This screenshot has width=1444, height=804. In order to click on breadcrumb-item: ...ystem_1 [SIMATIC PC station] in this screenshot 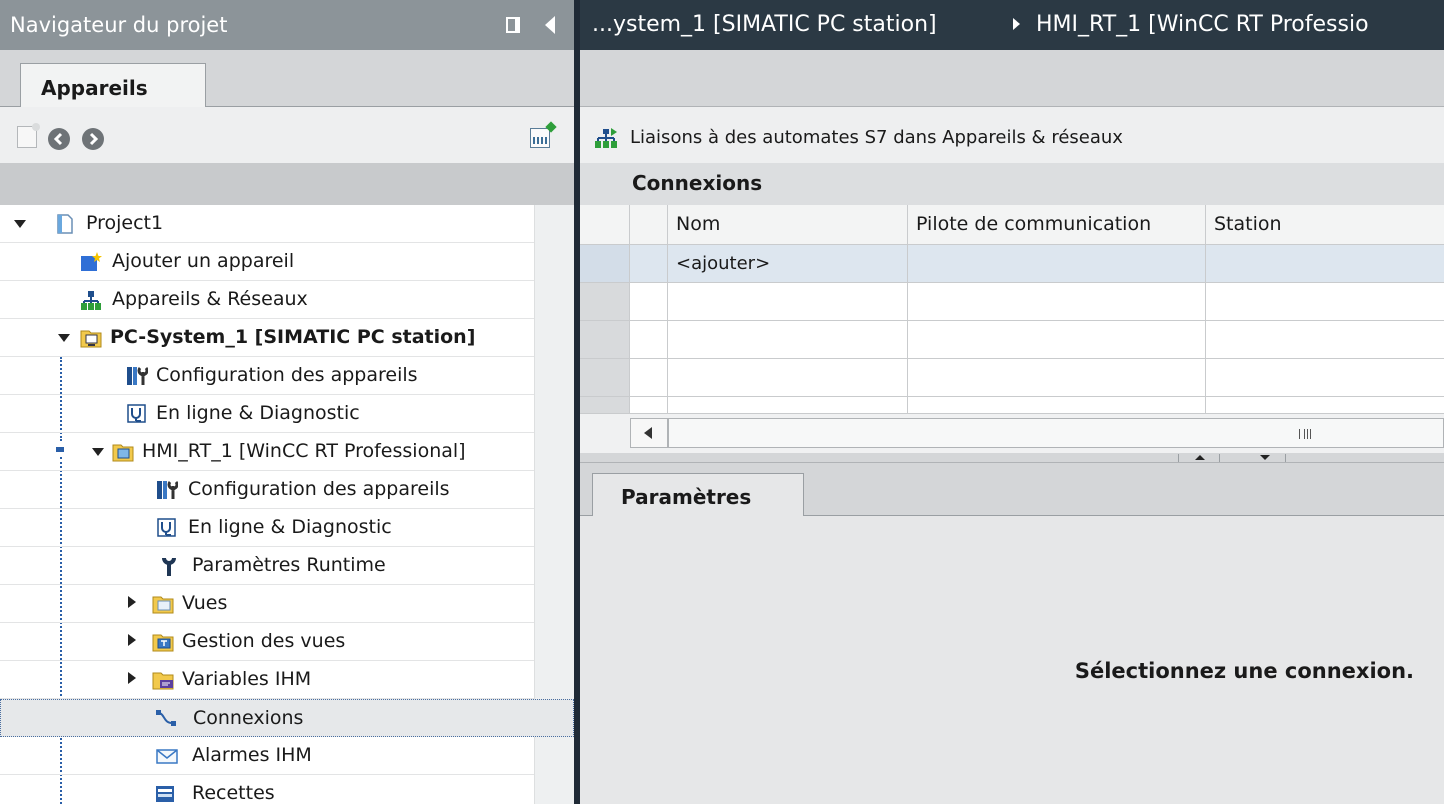, I will do `click(764, 24)`.